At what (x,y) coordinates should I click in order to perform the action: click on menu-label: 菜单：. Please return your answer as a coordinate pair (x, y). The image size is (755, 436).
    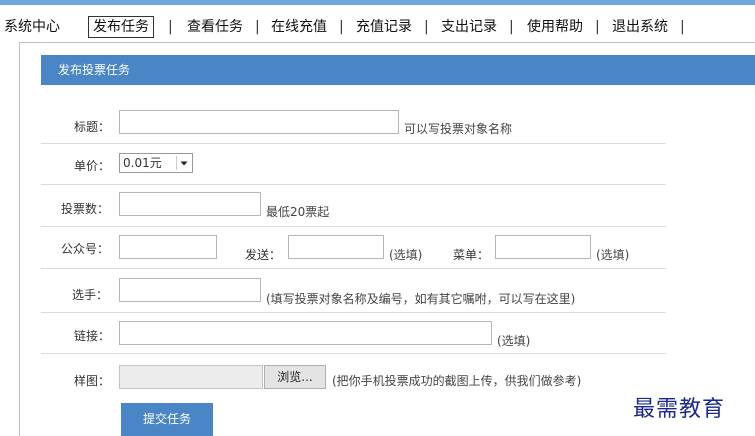
    Looking at the image, I should click on (471, 255).